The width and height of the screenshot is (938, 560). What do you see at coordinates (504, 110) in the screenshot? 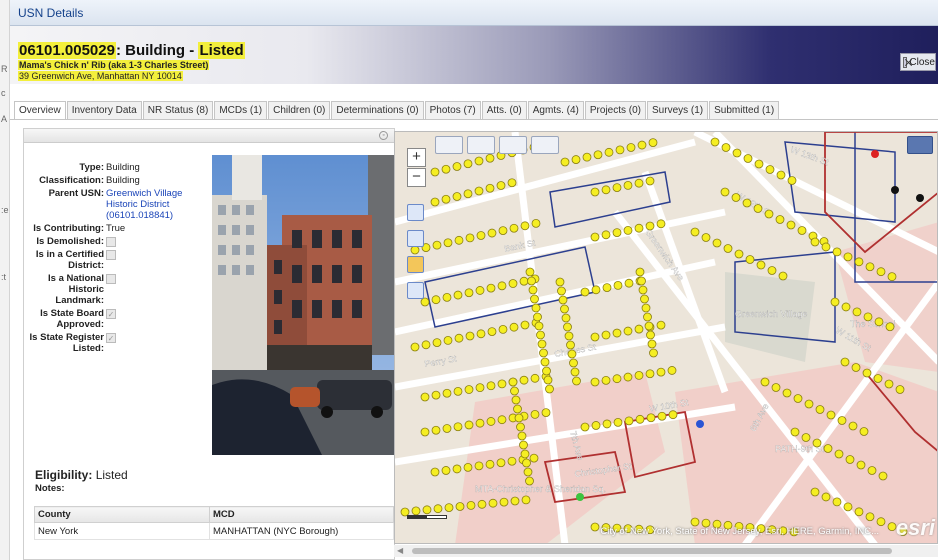
I see `tab-atts: Atts. (0)` at bounding box center [504, 110].